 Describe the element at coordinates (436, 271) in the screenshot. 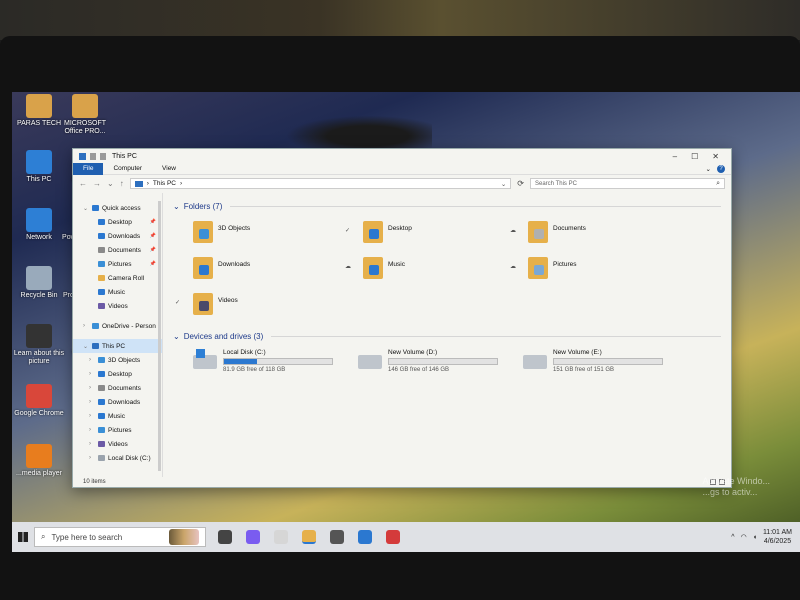

I see `folder-tile: ☁ Music` at that location.